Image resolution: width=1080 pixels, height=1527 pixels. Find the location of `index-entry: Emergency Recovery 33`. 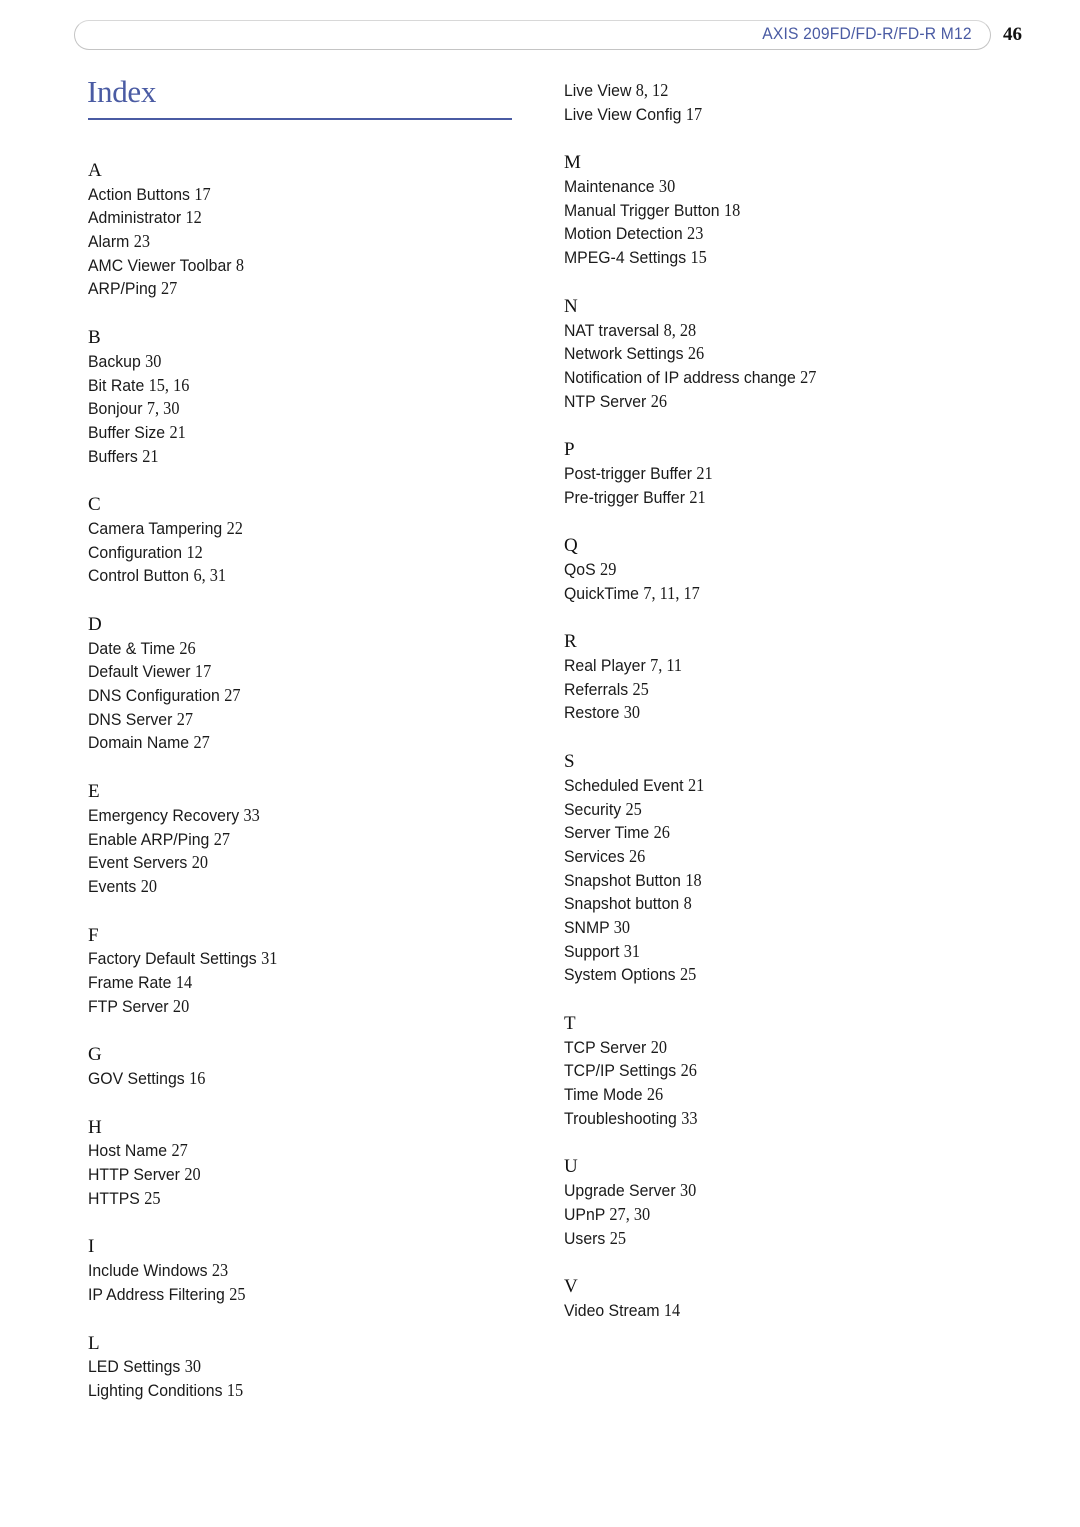

index-entry: Emergency Recovery 33 is located at coordinates (292, 816).